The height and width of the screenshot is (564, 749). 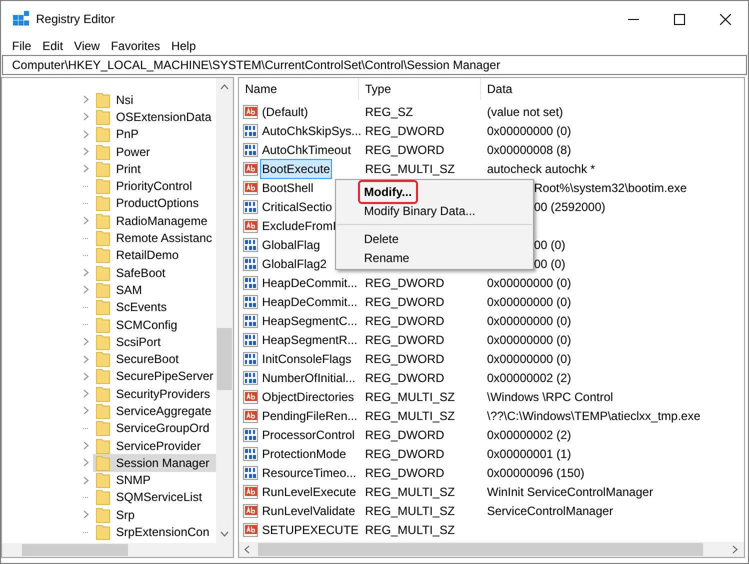 I want to click on tree-item: SAM, so click(x=154, y=290).